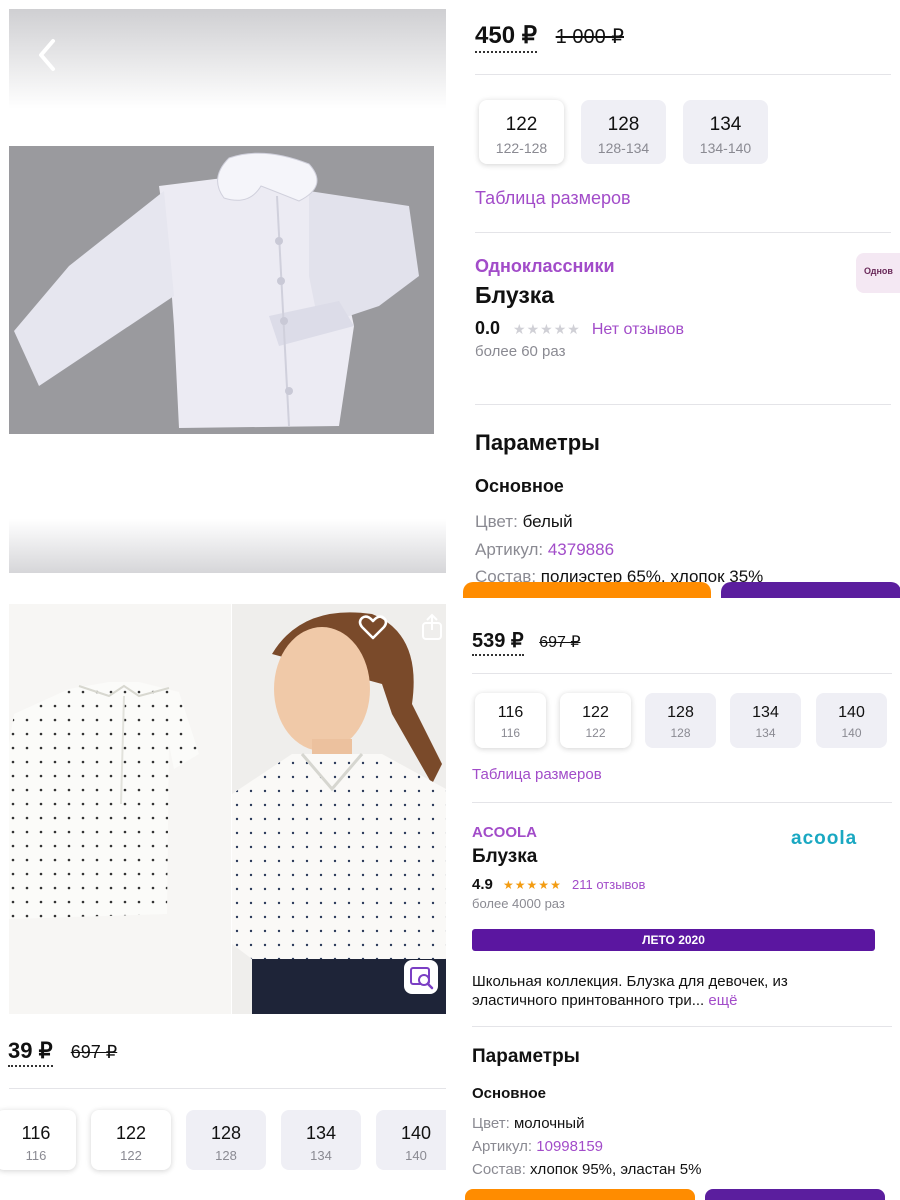  I want to click on bought-count: более 60 раз, so click(520, 351).